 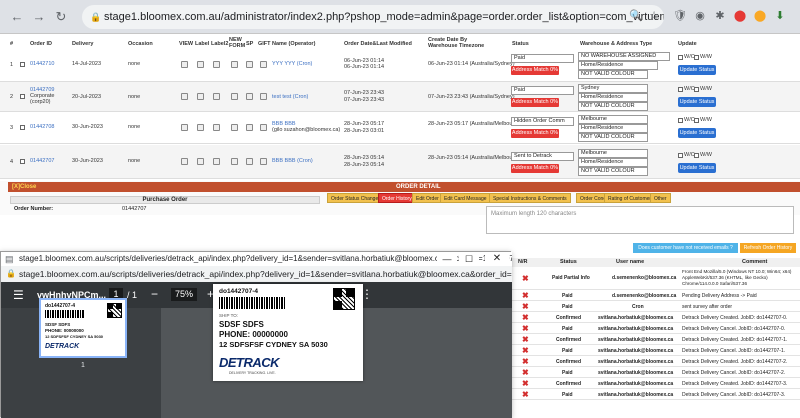 I want to click on bookmark-star-icon: ☆, so click(x=654, y=16).